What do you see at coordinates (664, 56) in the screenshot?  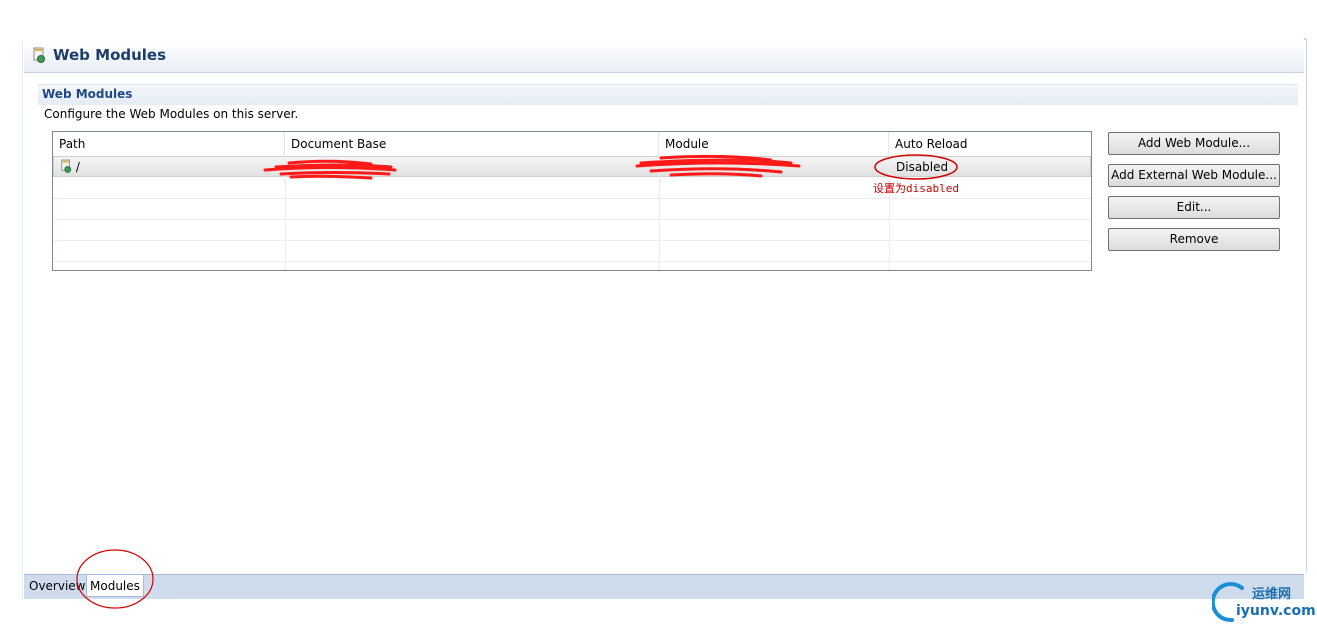 I see `editor-header: Web Modules` at bounding box center [664, 56].